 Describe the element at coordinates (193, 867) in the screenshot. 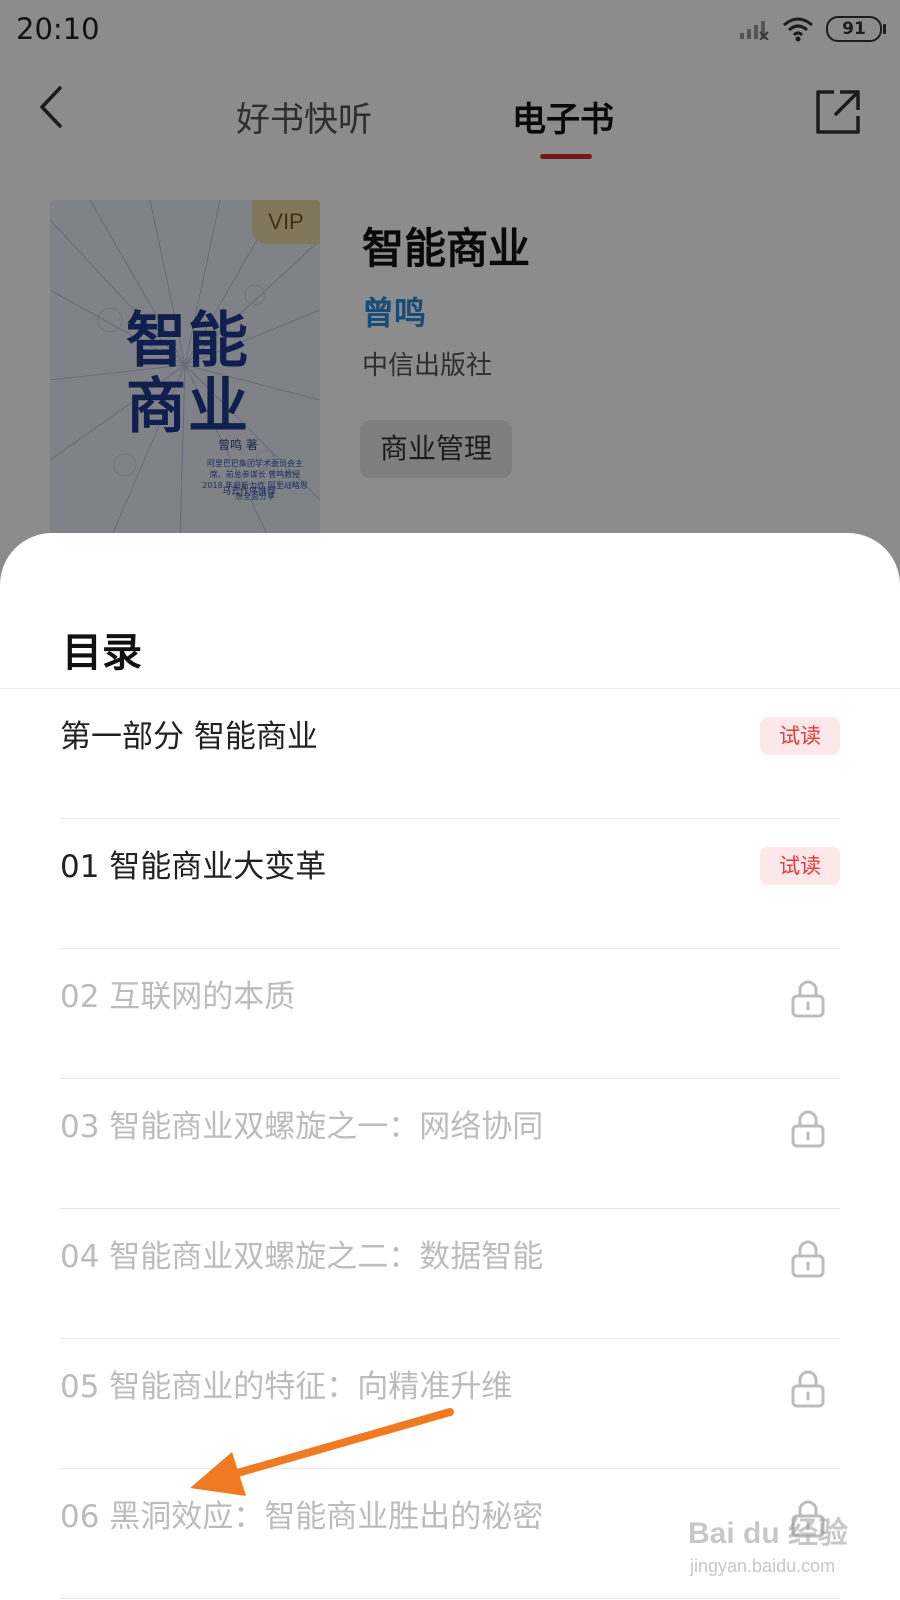

I see `toc-item-label: 01 智能商业大变革` at that location.